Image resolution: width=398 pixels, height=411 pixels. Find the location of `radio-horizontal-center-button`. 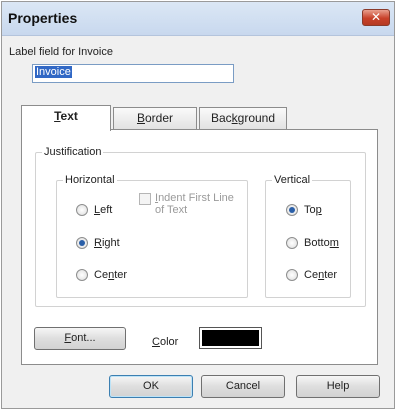

radio-horizontal-center-button is located at coordinates (82, 275).